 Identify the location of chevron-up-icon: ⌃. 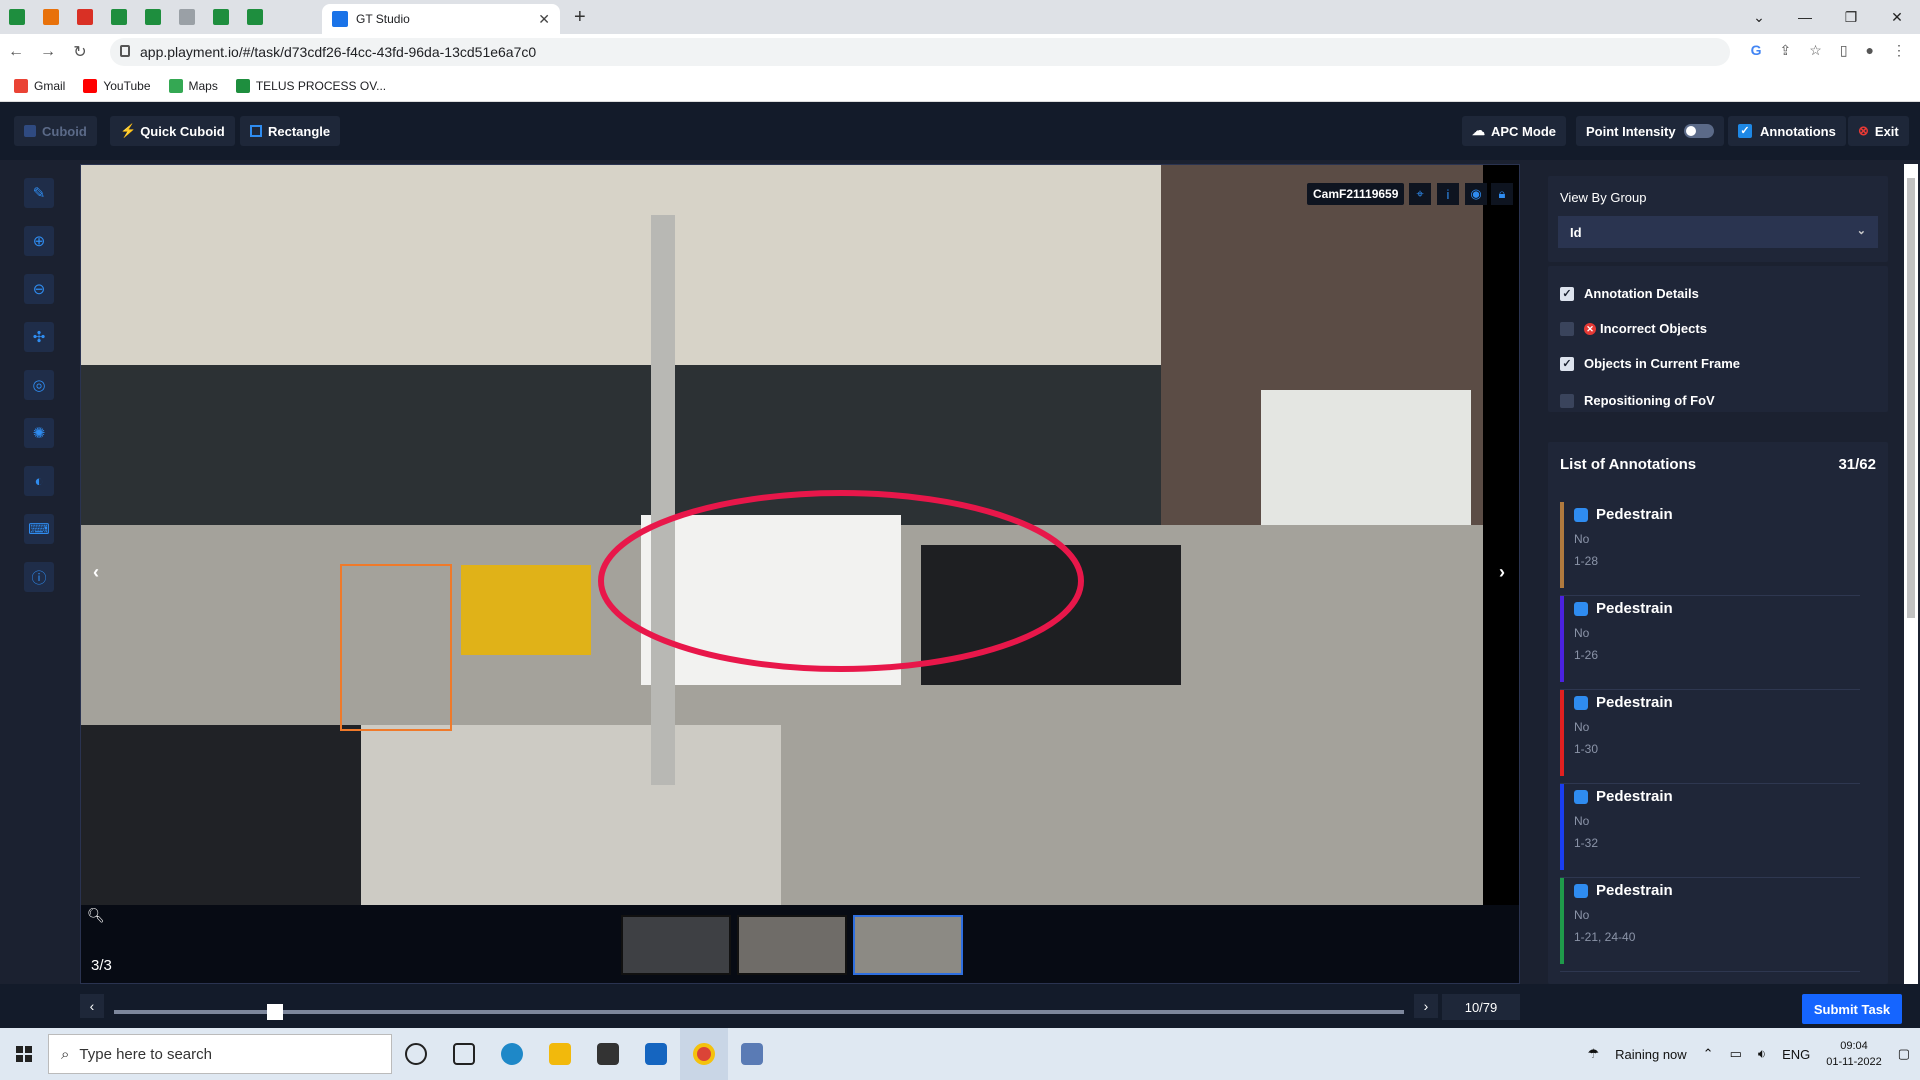
(1708, 1054).